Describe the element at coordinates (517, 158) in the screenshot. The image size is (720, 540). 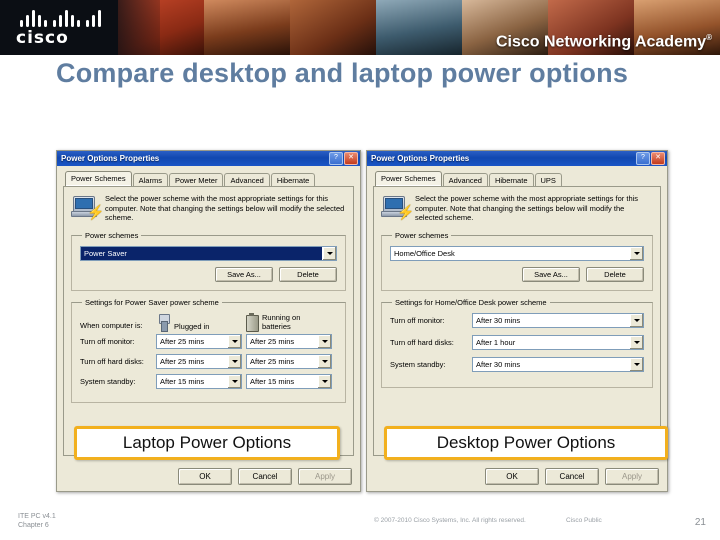
I see `desktop-dialog-titlebar: Power Options Properties ? ✕` at that location.